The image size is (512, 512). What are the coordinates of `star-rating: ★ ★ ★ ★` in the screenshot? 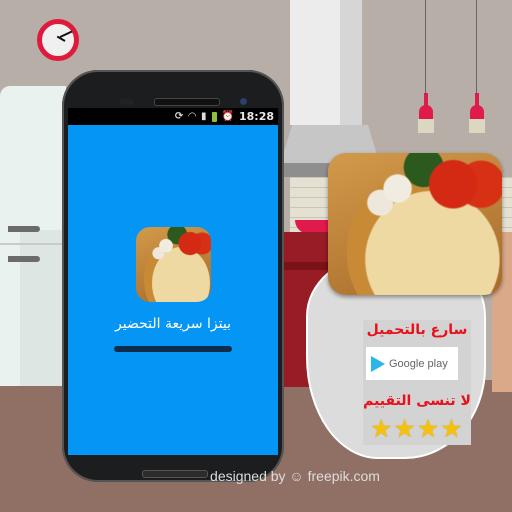 It's located at (416, 428).